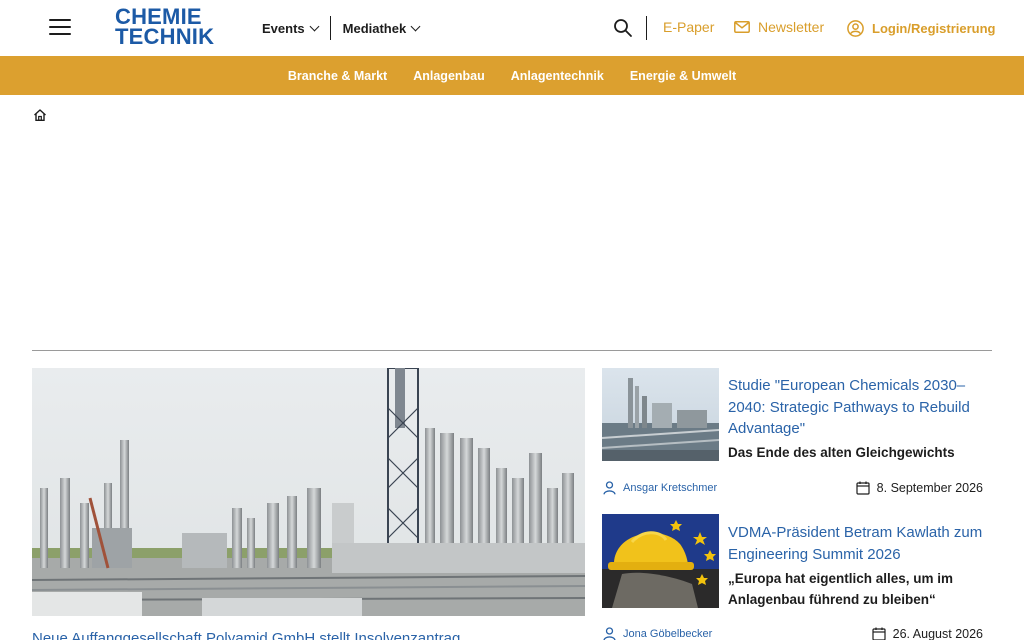 The width and height of the screenshot is (1024, 640). What do you see at coordinates (557, 76) in the screenshot?
I see `category-anlagentechnik: Anlagentechnik` at bounding box center [557, 76].